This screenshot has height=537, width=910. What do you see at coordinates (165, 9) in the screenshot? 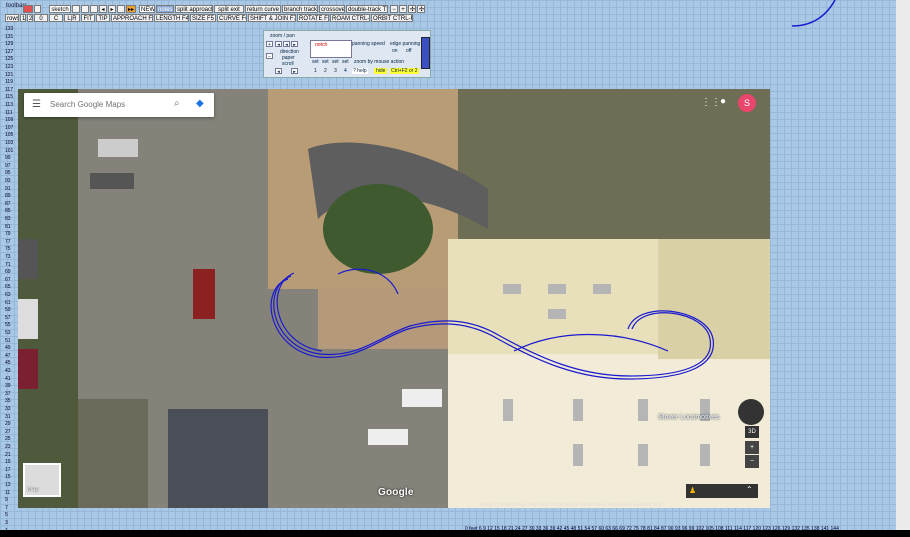
I see `notes-button: notes` at bounding box center [165, 9].